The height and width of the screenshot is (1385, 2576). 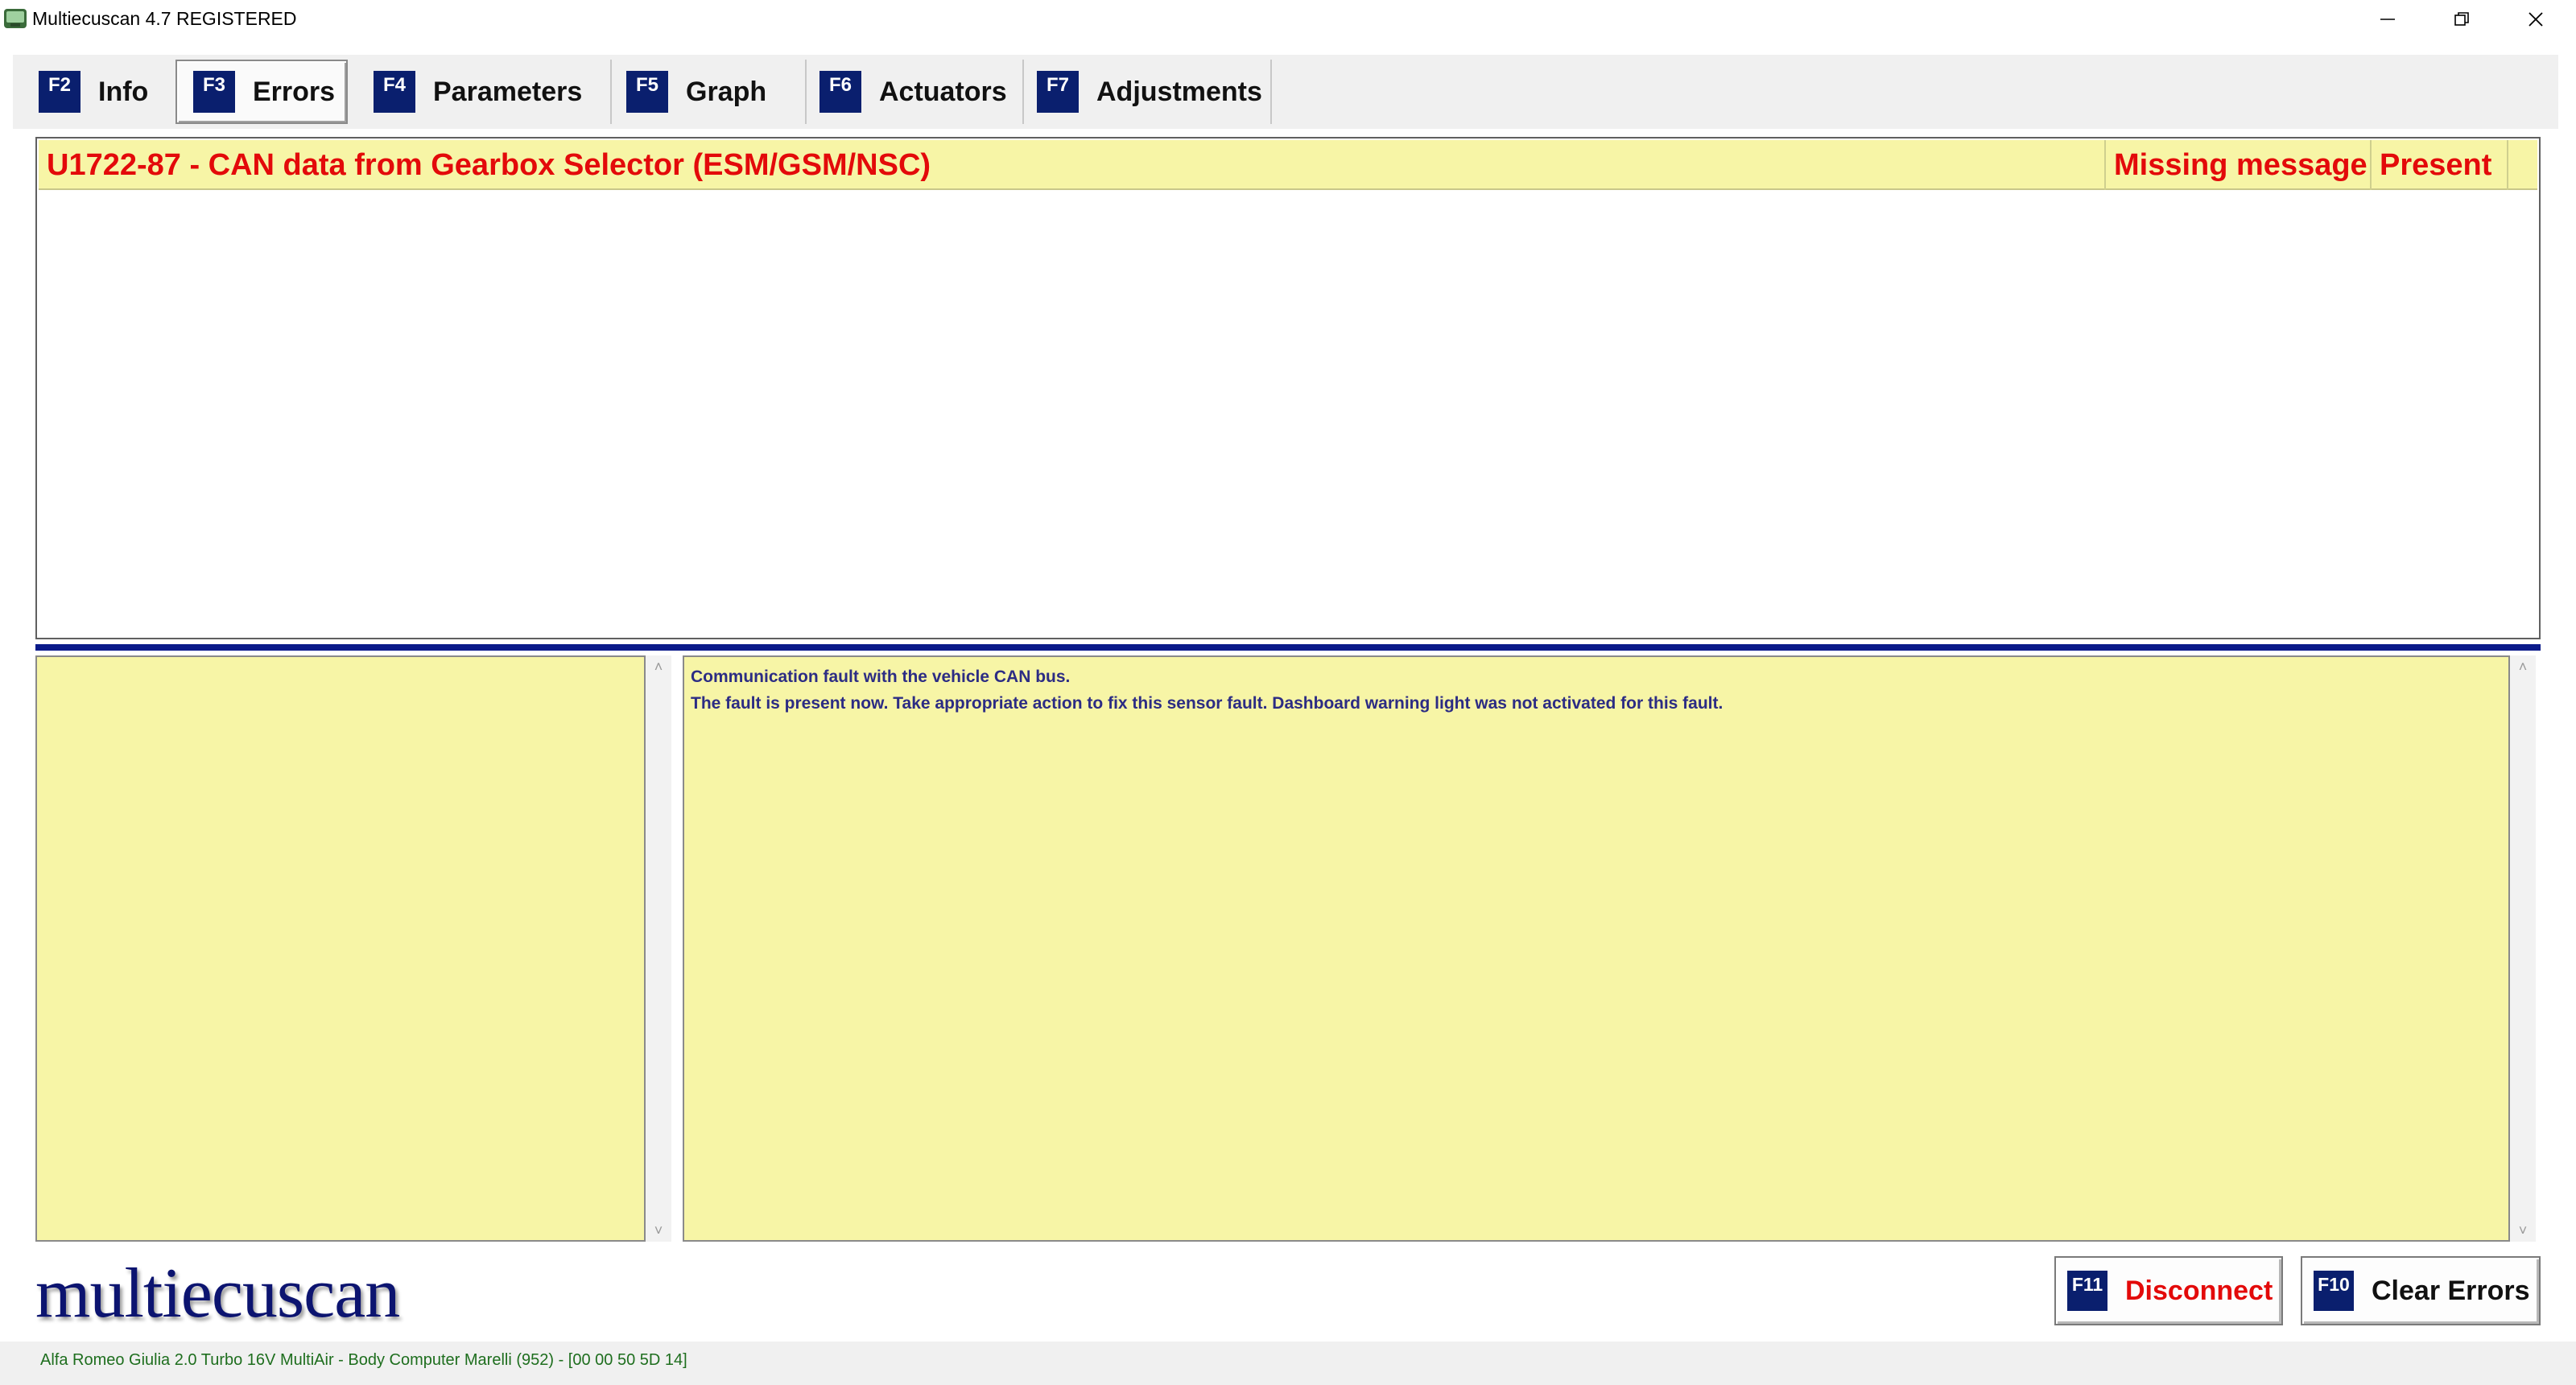 I want to click on close-button, so click(x=2536, y=20).